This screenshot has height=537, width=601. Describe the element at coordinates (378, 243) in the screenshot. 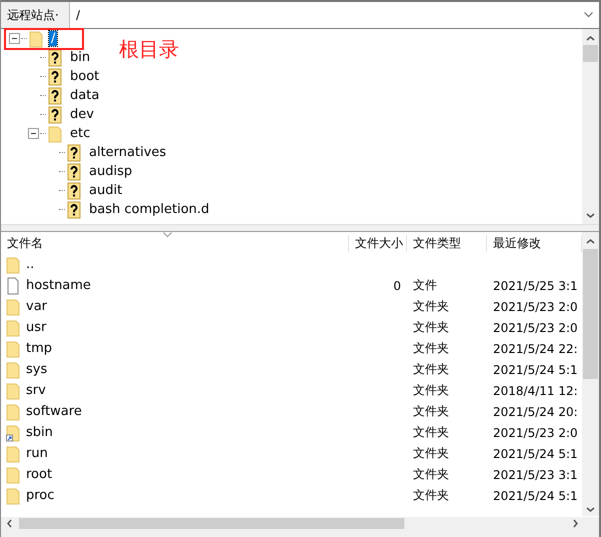

I see `column-header: 文件大小` at that location.